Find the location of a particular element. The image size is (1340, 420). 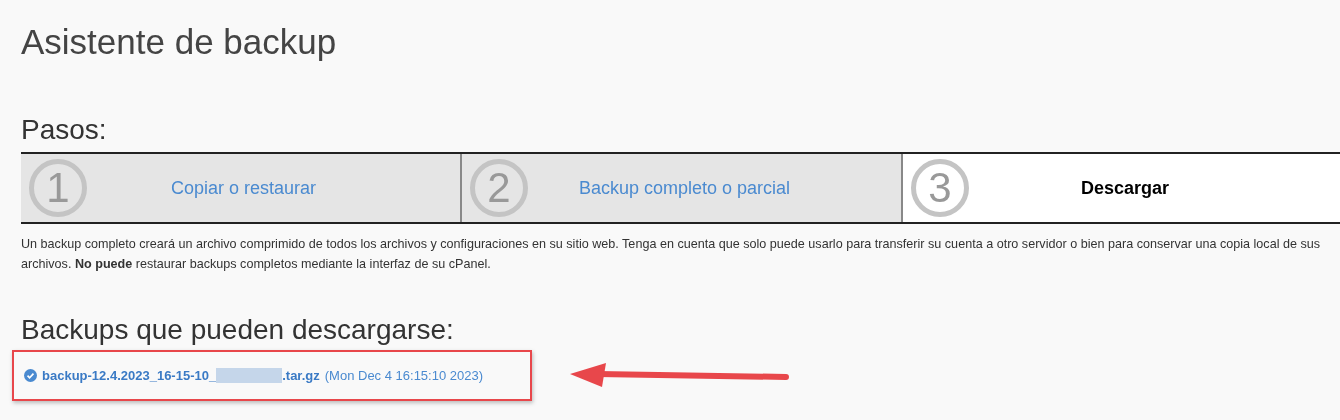

redaction-bar is located at coordinates (249, 375).